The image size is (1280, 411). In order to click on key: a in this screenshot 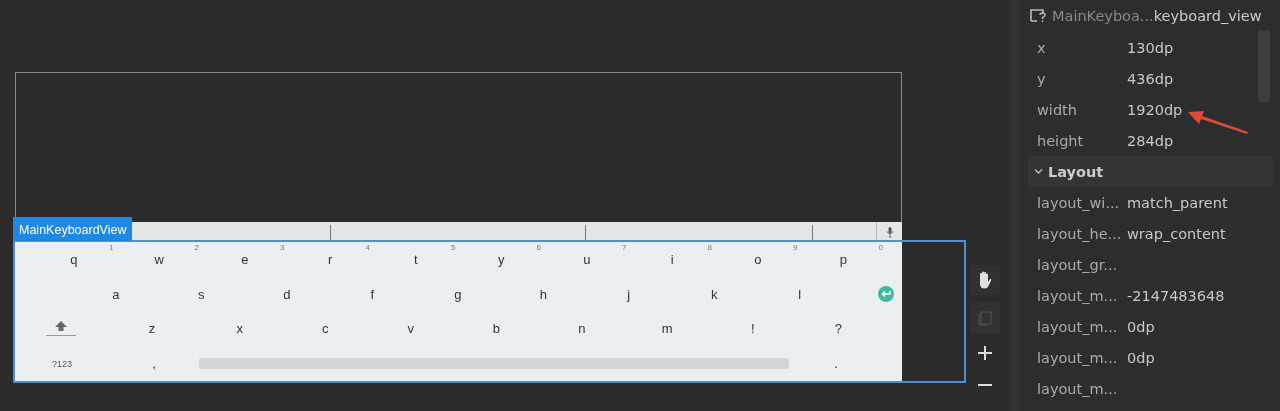, I will do `click(116, 294)`.